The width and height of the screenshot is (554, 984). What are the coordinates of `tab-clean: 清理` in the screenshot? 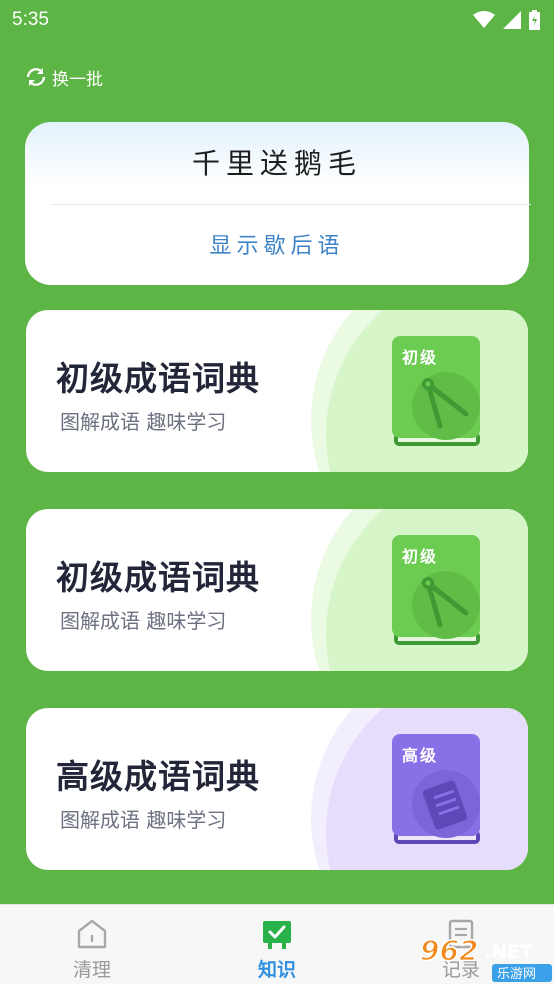 It's located at (92, 944).